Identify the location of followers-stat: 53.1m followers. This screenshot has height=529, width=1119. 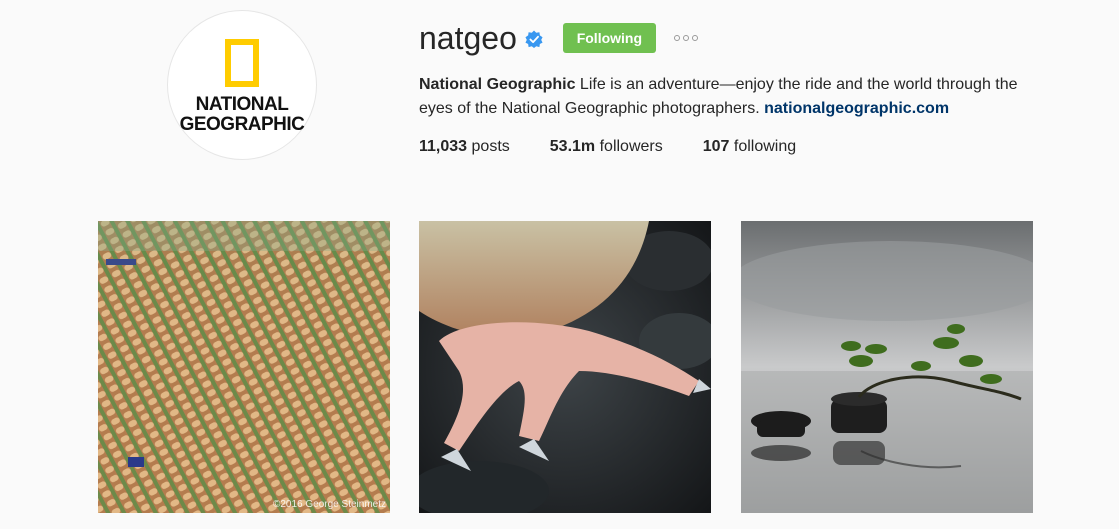
(606, 147).